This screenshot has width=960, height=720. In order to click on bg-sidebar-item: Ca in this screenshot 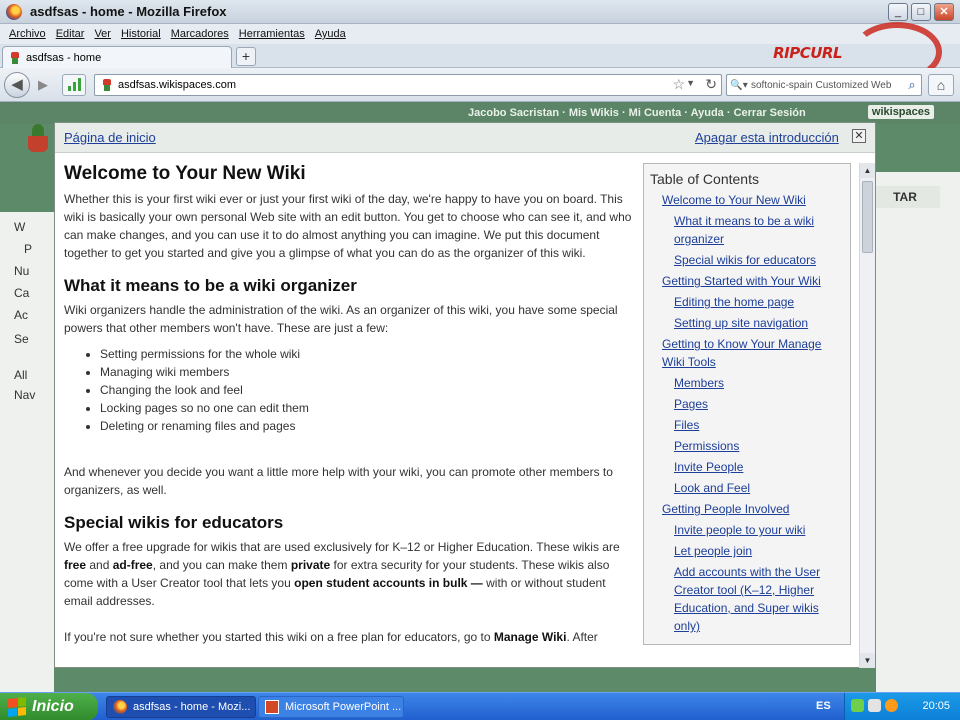, I will do `click(22, 293)`.